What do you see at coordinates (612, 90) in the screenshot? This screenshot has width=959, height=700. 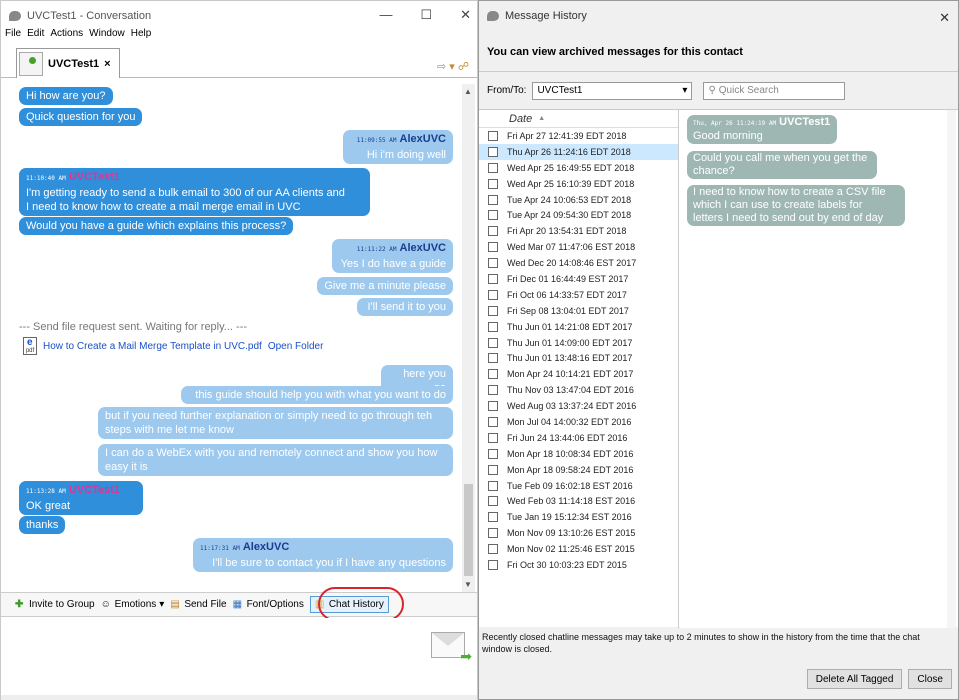 I see `contact-select: UVCTest1 ▾` at bounding box center [612, 90].